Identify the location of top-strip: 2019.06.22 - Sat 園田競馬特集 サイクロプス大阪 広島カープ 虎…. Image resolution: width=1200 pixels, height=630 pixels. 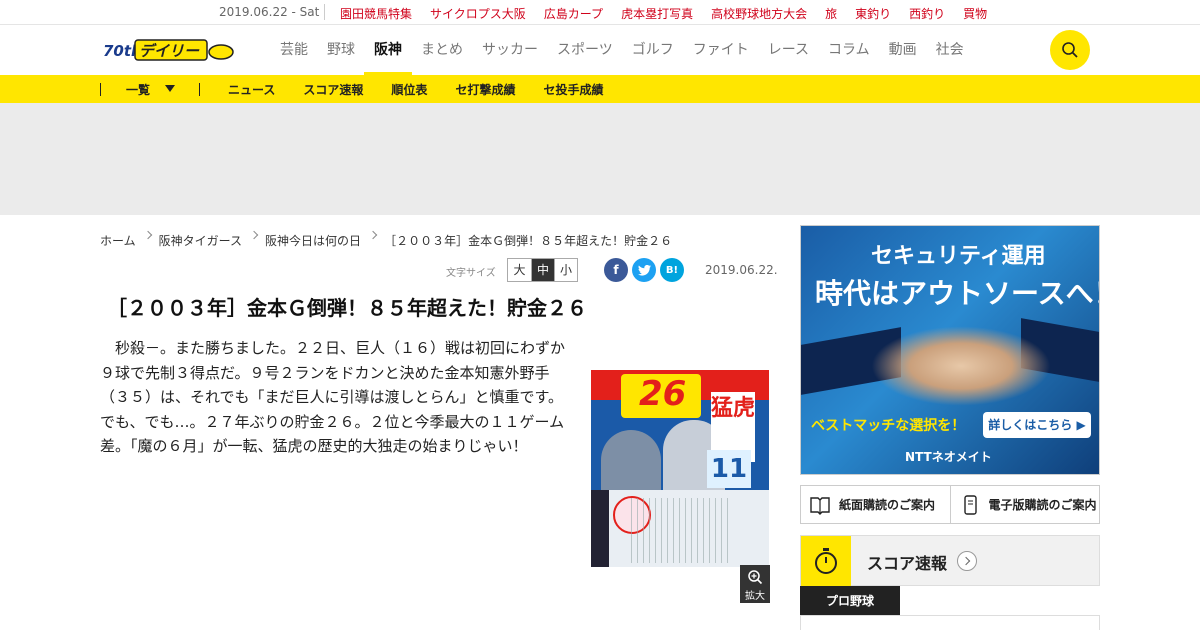
(600, 12).